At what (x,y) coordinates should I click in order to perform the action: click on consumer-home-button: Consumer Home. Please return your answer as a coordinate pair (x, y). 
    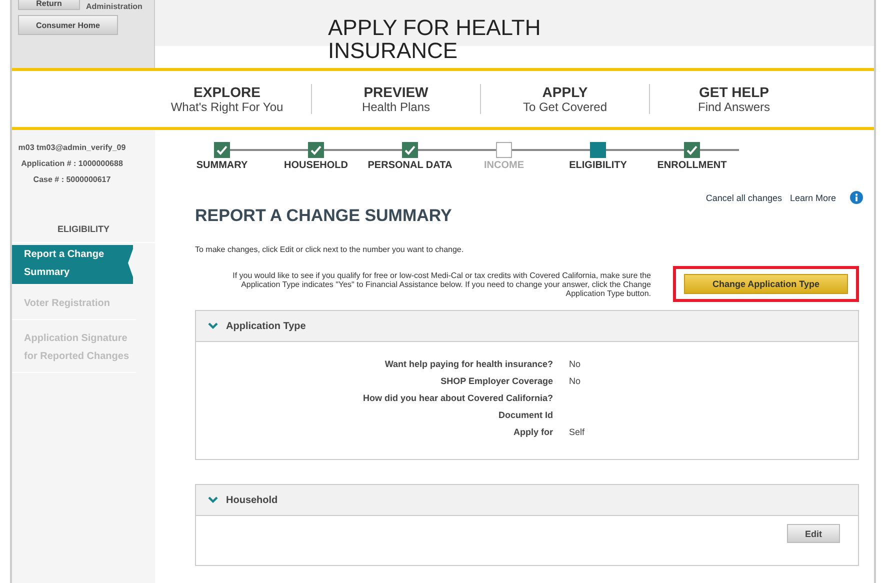
    Looking at the image, I should click on (68, 25).